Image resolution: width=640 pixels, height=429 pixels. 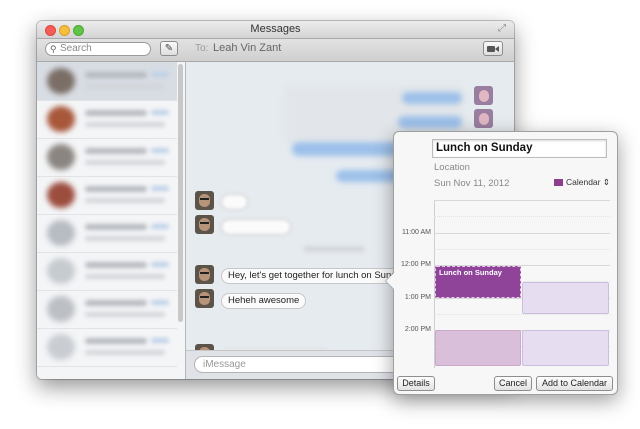 What do you see at coordinates (416, 383) in the screenshot?
I see `details-button: Details` at bounding box center [416, 383].